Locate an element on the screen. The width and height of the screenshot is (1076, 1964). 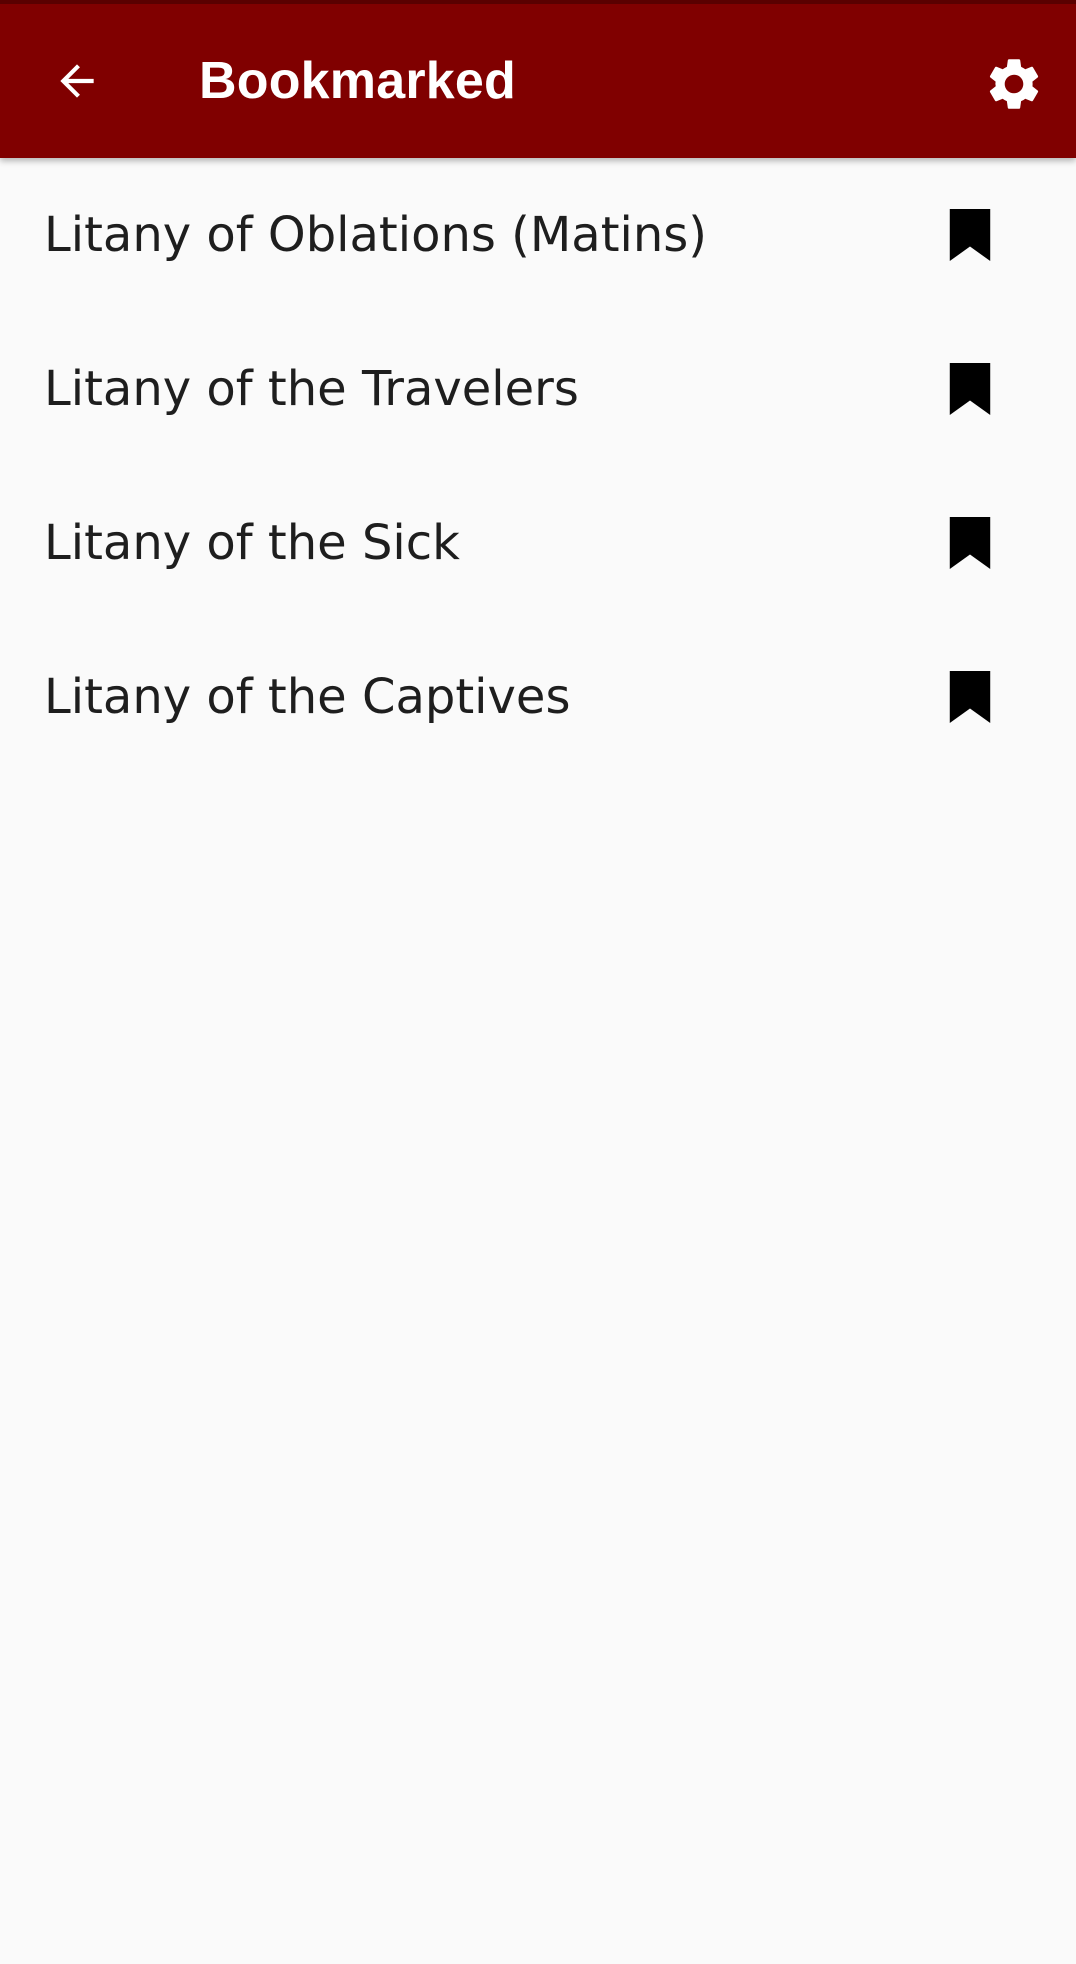
list-item: Litany of Oblations (Matins) is located at coordinates (538, 235).